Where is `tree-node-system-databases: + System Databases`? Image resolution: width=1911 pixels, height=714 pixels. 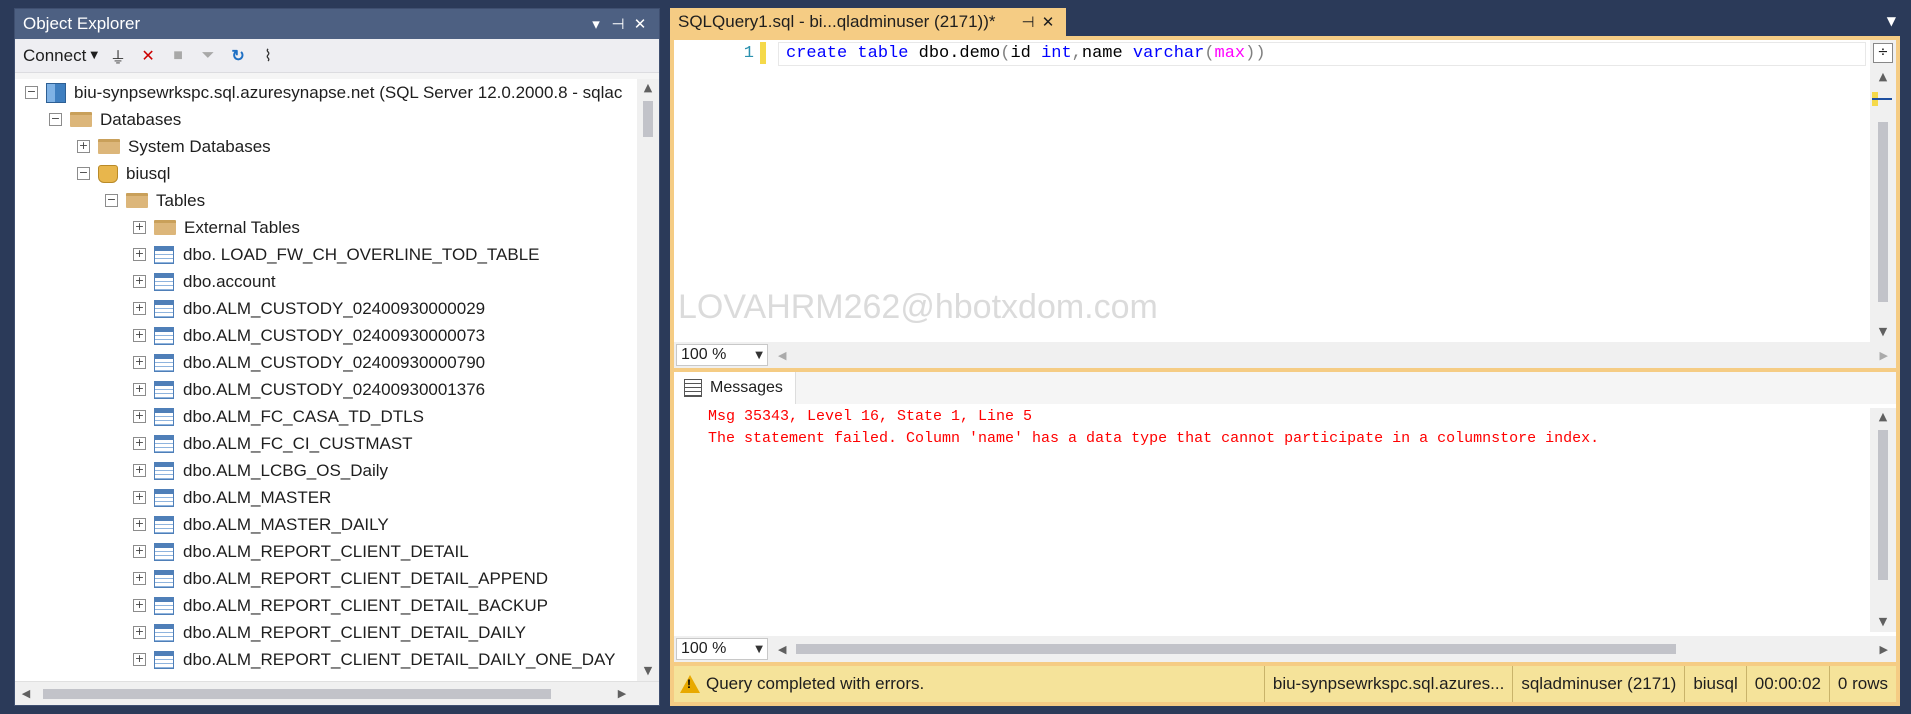
tree-node-system-databases: + System Databases is located at coordinates (326, 146).